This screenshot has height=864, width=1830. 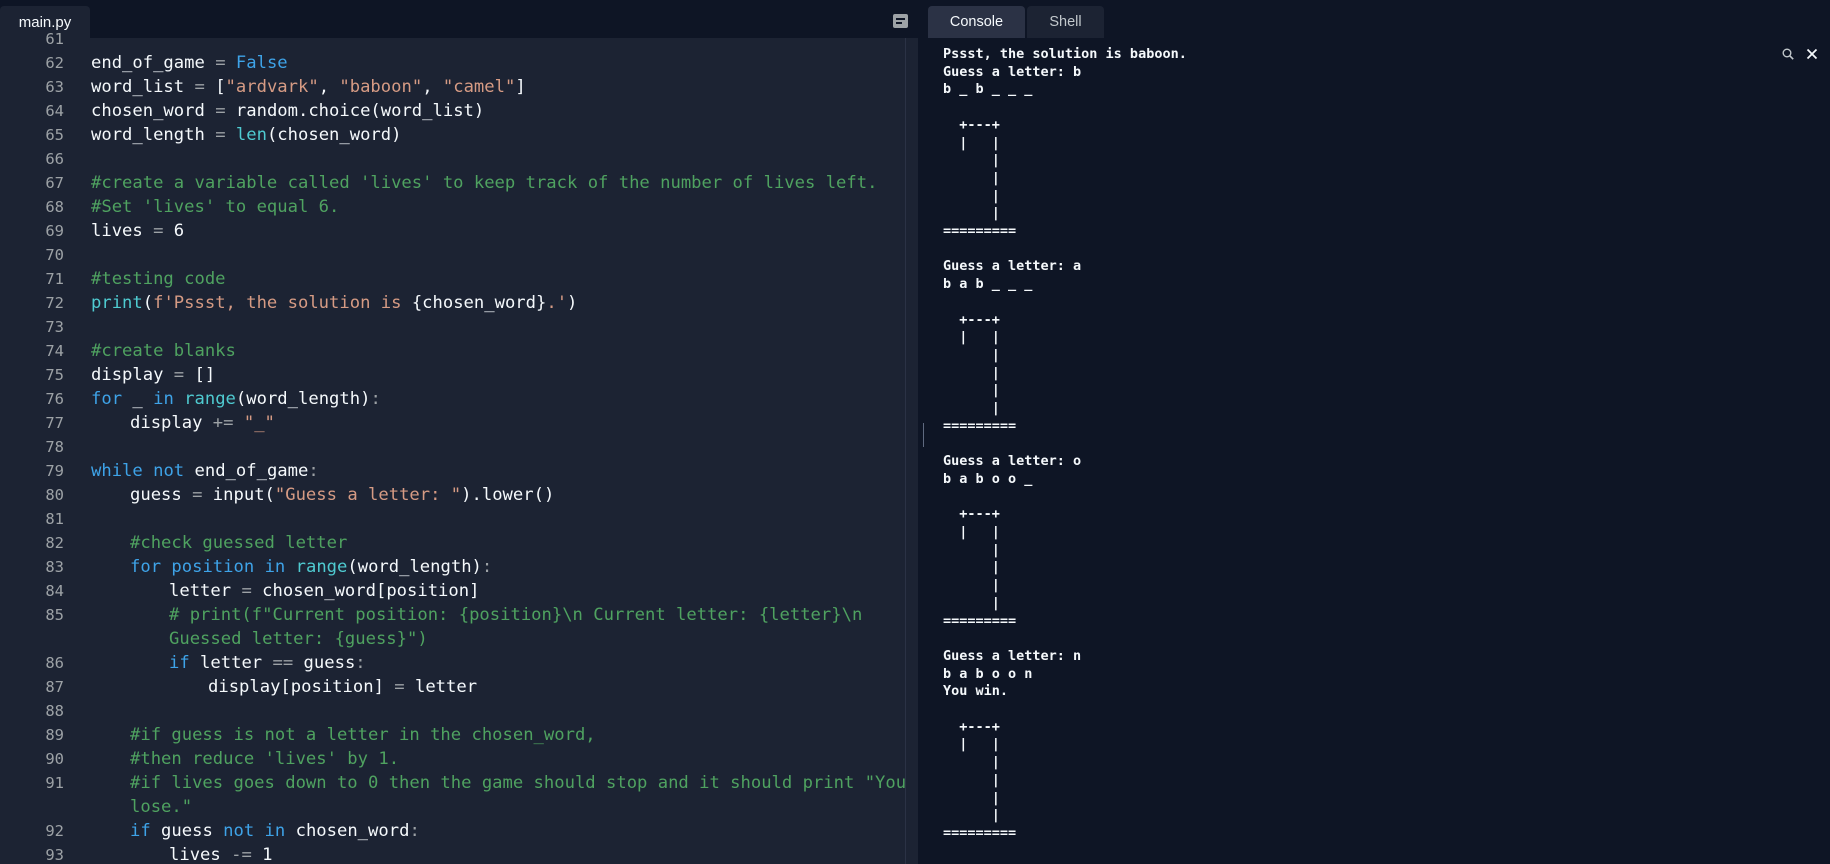 What do you see at coordinates (452, 639) in the screenshot?
I see `code-line: Guessed letter: {guess}")` at bounding box center [452, 639].